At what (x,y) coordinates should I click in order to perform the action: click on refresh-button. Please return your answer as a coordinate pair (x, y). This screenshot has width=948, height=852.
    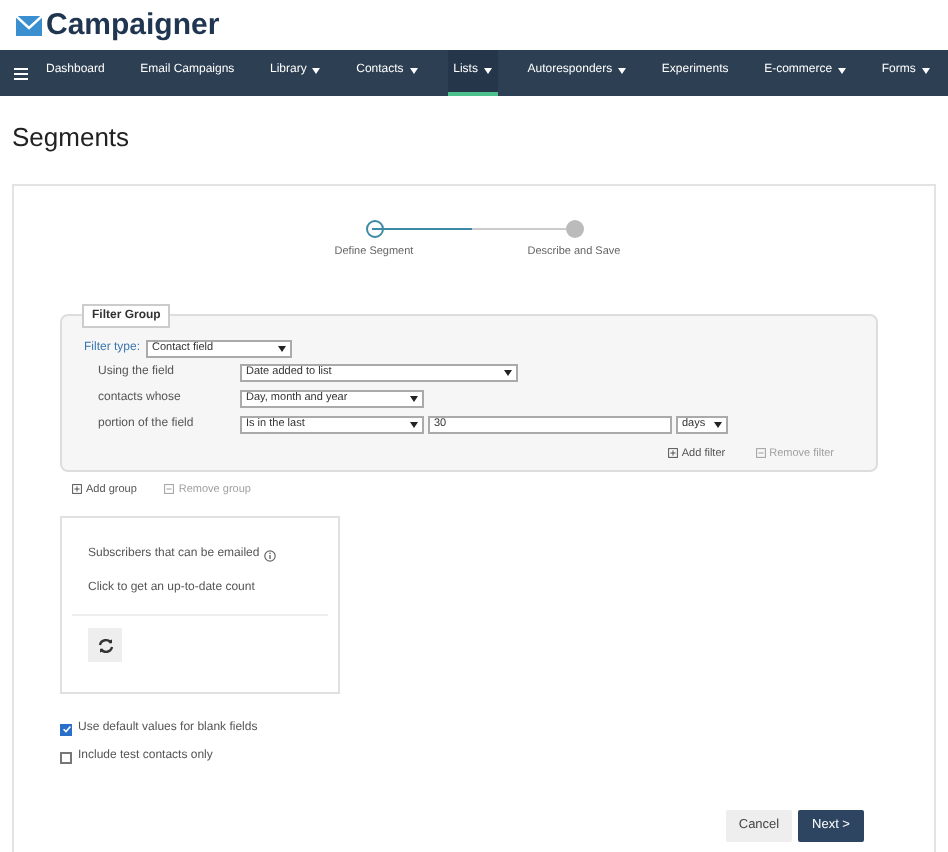
    Looking at the image, I should click on (105, 645).